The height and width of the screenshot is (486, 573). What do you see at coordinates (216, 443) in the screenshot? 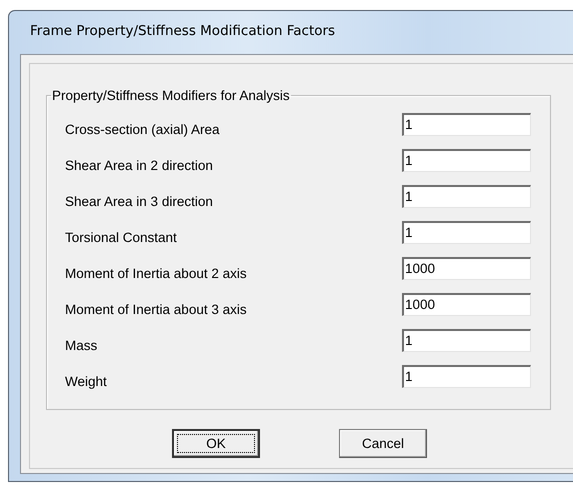
I see `ok-button: OK` at bounding box center [216, 443].